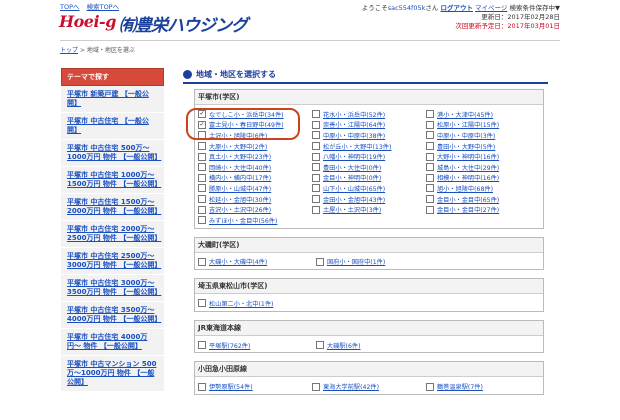  Describe the element at coordinates (483, 124) in the screenshot. I see `area-option: 松原小・江陽中(15件)` at that location.